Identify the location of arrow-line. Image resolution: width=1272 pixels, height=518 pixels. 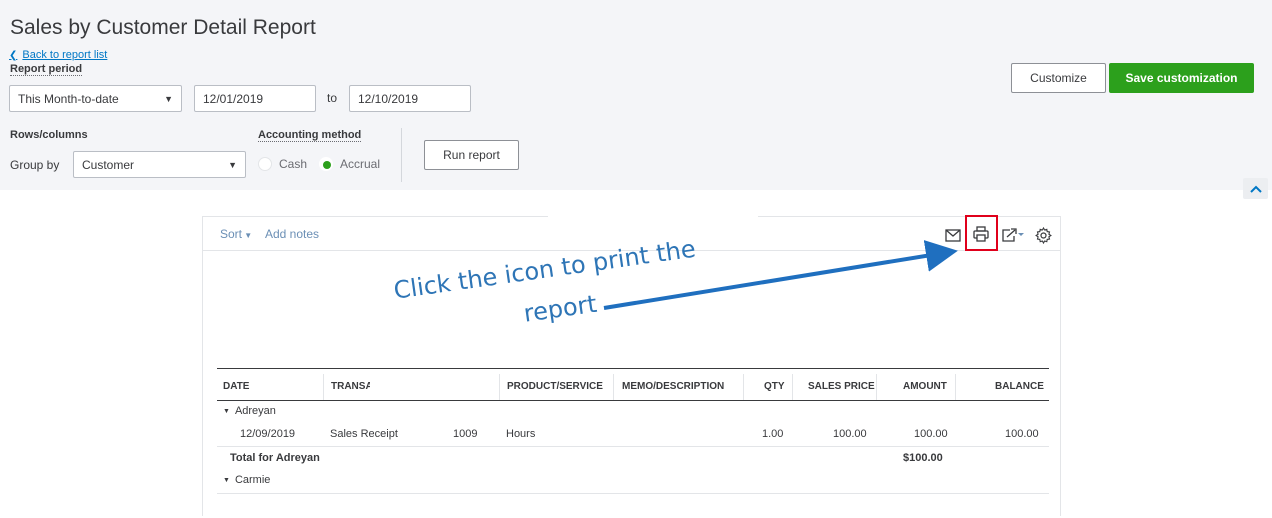
(780, 275).